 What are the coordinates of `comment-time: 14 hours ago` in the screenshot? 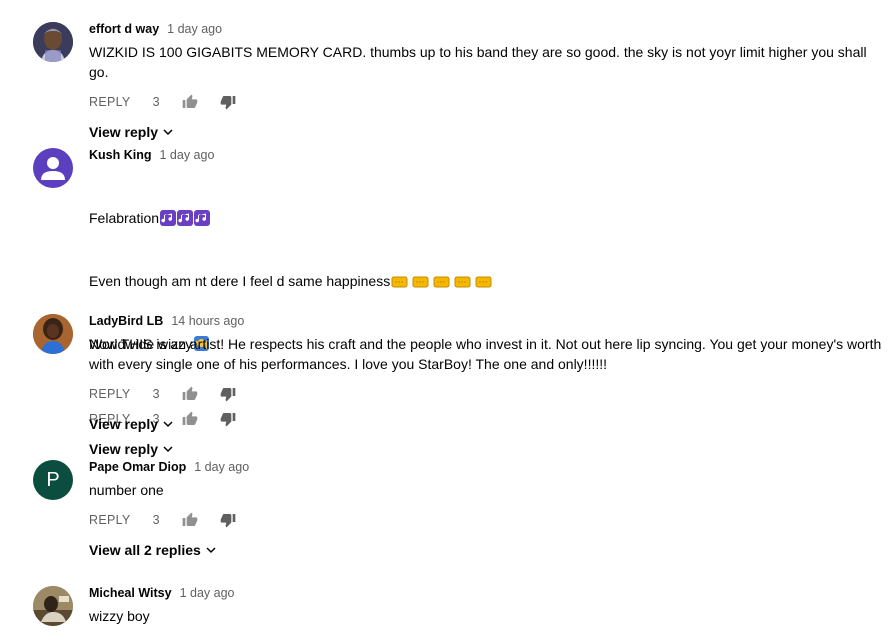 It's located at (207, 321).